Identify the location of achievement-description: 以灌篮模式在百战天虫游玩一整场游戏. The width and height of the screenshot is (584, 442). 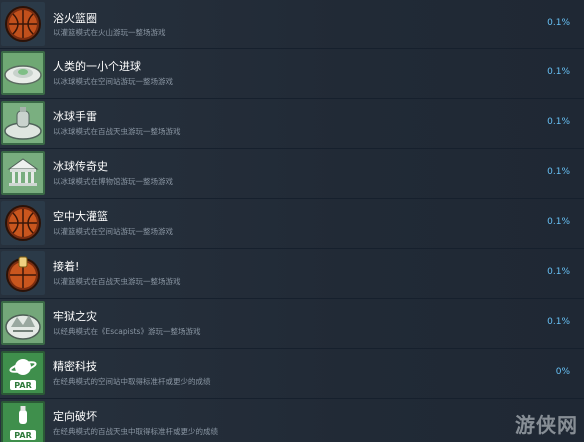
(117, 281).